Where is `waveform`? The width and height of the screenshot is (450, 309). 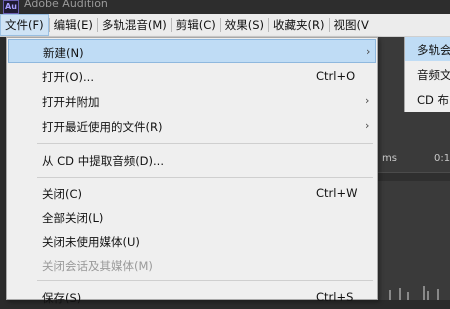
waveform is located at coordinates (414, 293).